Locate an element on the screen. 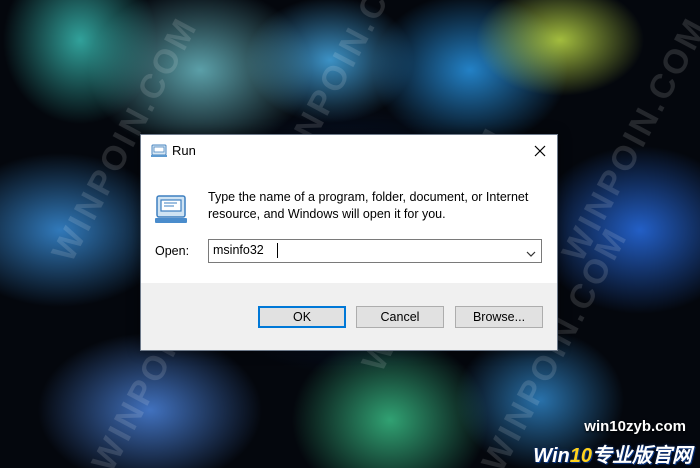 The height and width of the screenshot is (468, 700). logo-suffix: 专业版官网 is located at coordinates (642, 456).